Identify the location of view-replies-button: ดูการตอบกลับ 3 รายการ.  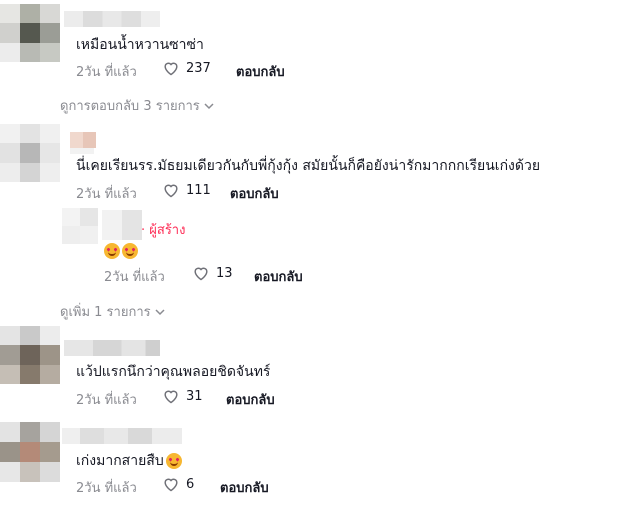
(137, 105).